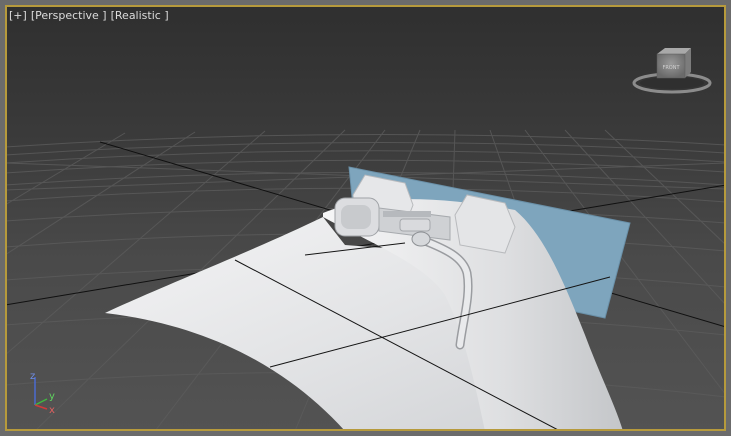 This screenshot has height=436, width=731. What do you see at coordinates (52, 410) in the screenshot?
I see `axis-x-label: x` at bounding box center [52, 410].